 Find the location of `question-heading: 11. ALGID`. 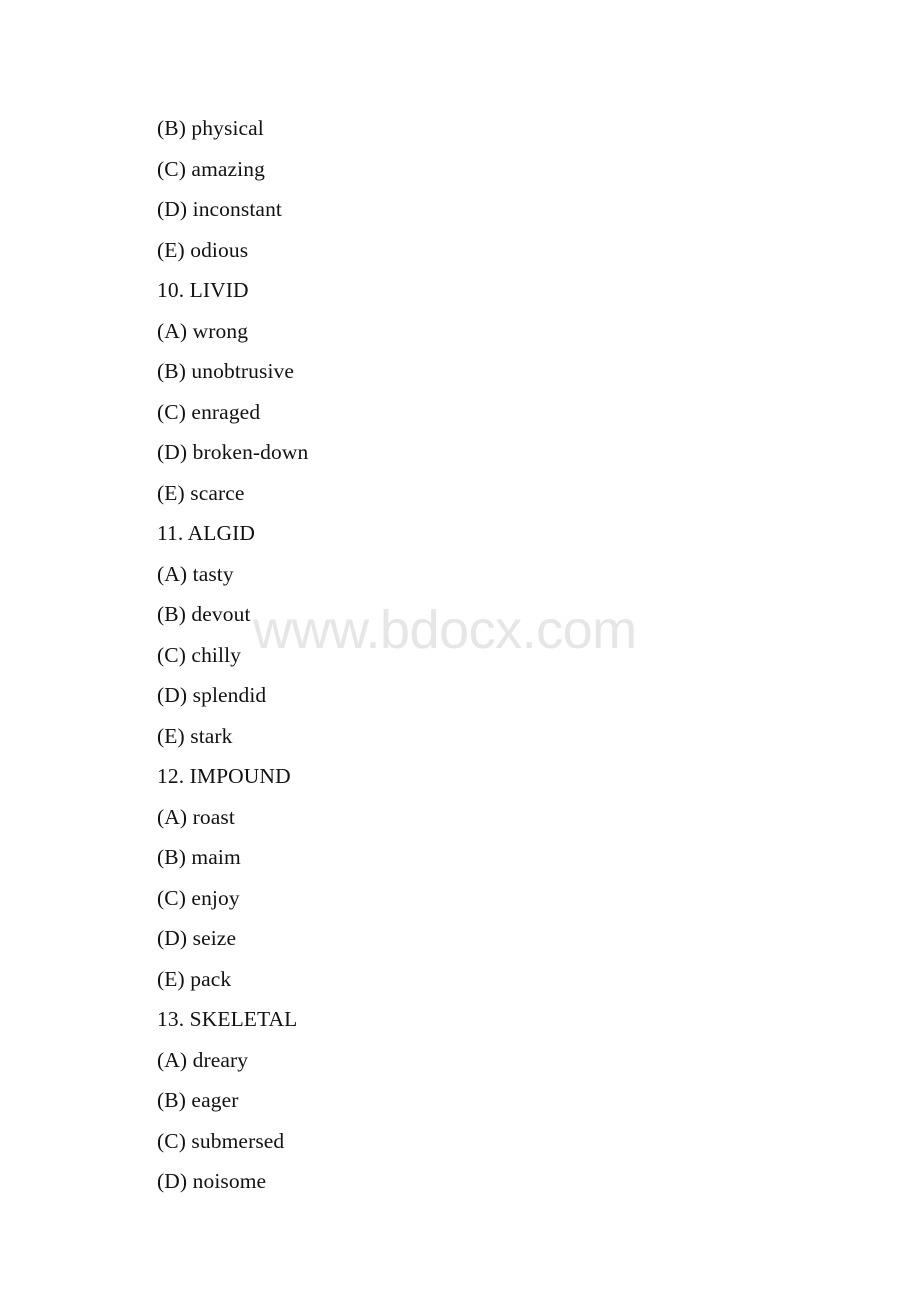

question-heading: 11. ALGID is located at coordinates (206, 533).